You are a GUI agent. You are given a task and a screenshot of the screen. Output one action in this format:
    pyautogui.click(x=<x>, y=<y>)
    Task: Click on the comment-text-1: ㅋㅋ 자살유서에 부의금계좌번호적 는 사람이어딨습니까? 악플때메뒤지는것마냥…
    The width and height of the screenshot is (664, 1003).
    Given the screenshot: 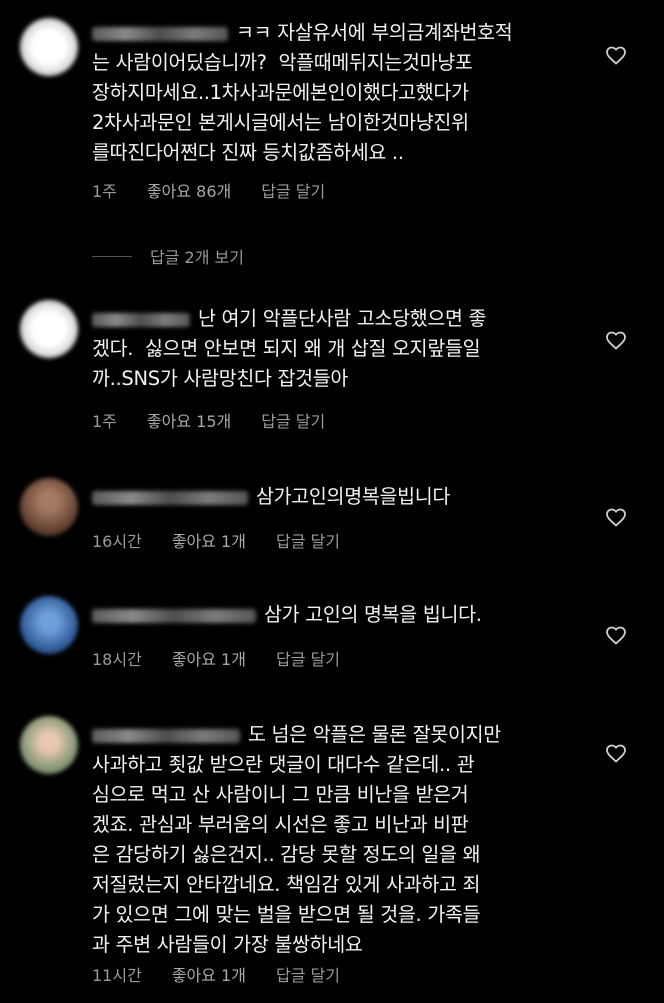 What is the action you would take?
    pyautogui.click(x=302, y=92)
    